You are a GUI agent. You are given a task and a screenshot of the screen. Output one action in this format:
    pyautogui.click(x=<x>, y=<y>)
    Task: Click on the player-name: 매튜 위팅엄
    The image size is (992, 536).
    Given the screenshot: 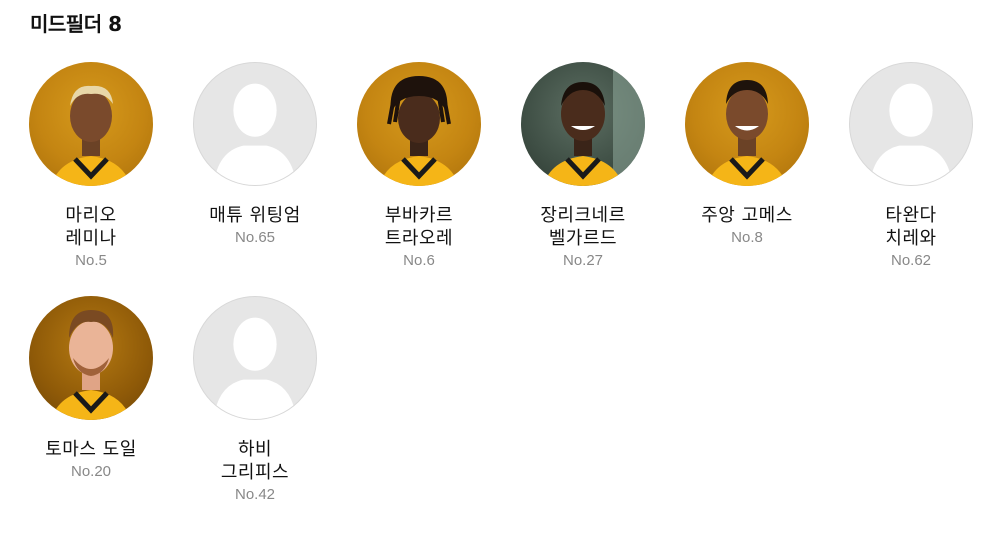 What is the action you would take?
    pyautogui.click(x=255, y=215)
    